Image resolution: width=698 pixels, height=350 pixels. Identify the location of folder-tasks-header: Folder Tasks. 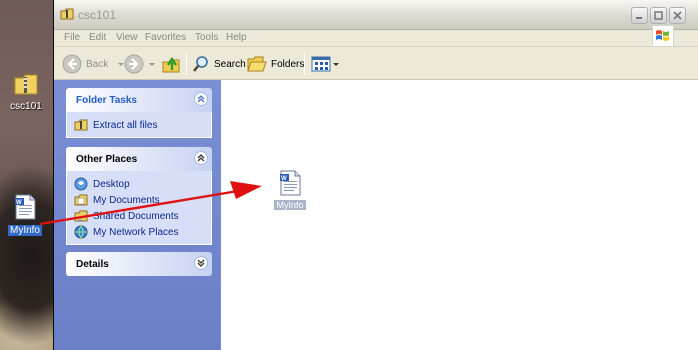
(139, 100).